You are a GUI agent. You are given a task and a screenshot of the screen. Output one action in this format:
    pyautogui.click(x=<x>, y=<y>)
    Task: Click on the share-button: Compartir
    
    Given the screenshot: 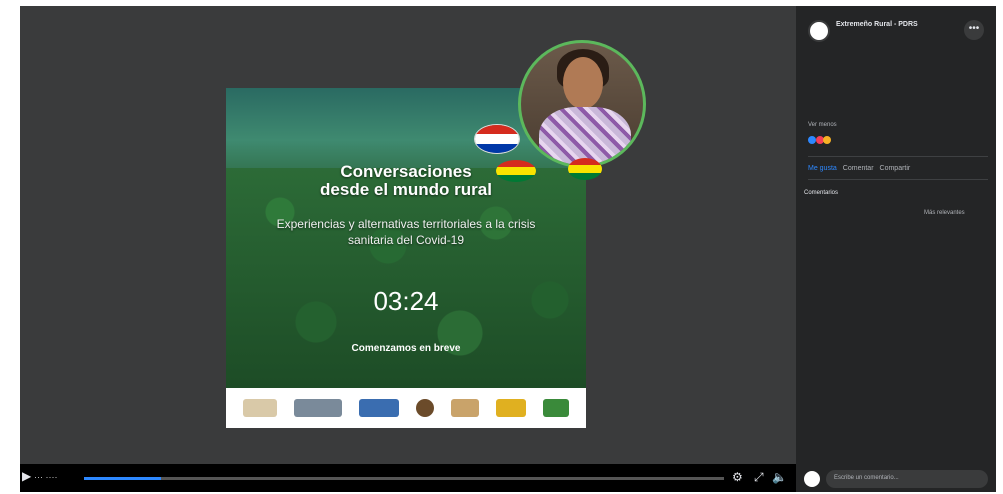 What is the action you would take?
    pyautogui.click(x=895, y=168)
    